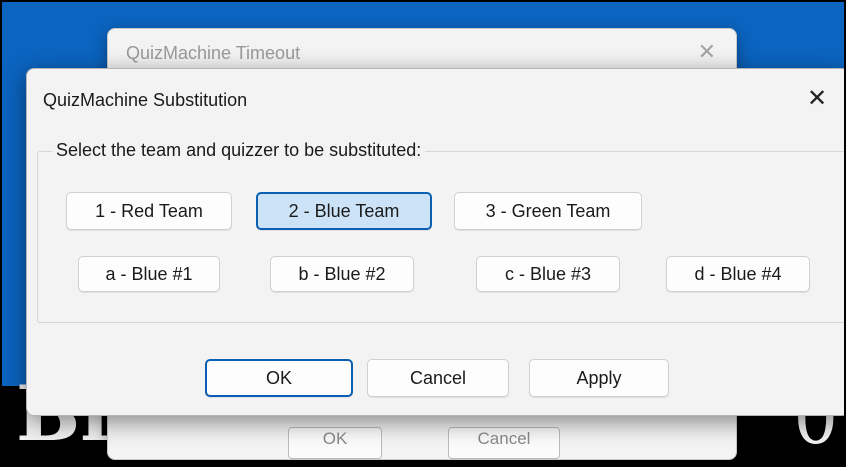 The height and width of the screenshot is (471, 850). What do you see at coordinates (145, 100) in the screenshot?
I see `dialog-title: QuizMachine Substitution` at bounding box center [145, 100].